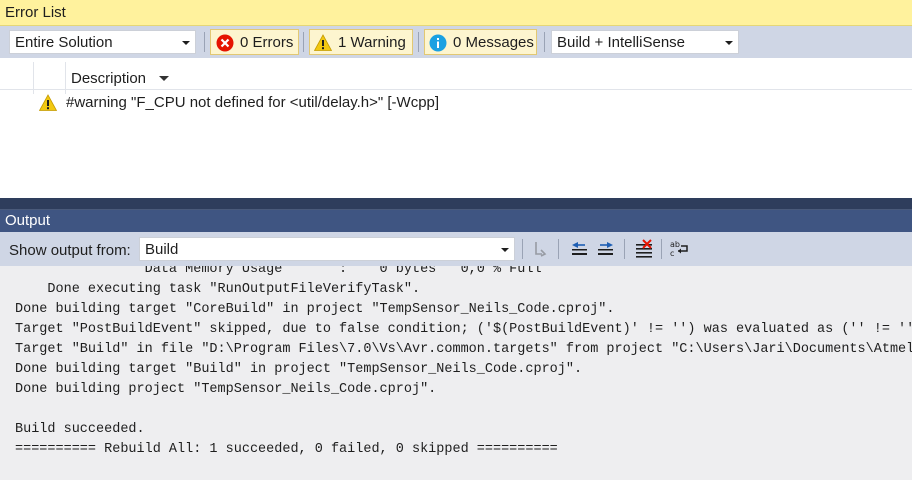  I want to click on go-to-previous-message-icon, so click(579, 249).